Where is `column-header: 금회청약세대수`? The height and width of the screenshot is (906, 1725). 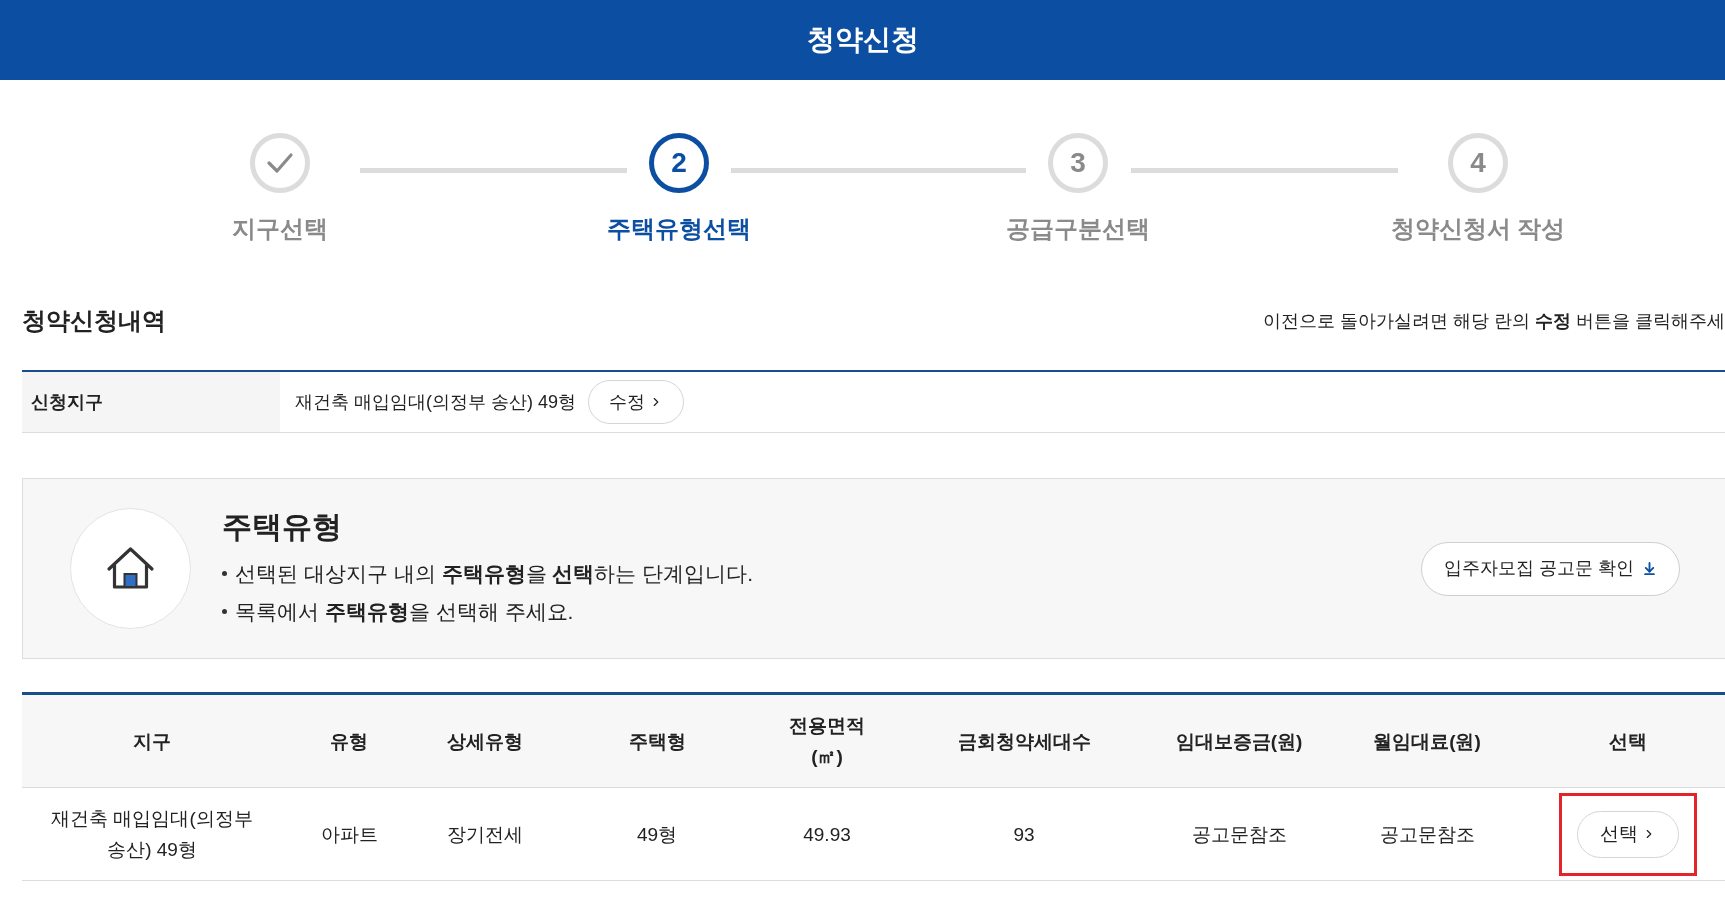 column-header: 금회청약세대수 is located at coordinates (1024, 741).